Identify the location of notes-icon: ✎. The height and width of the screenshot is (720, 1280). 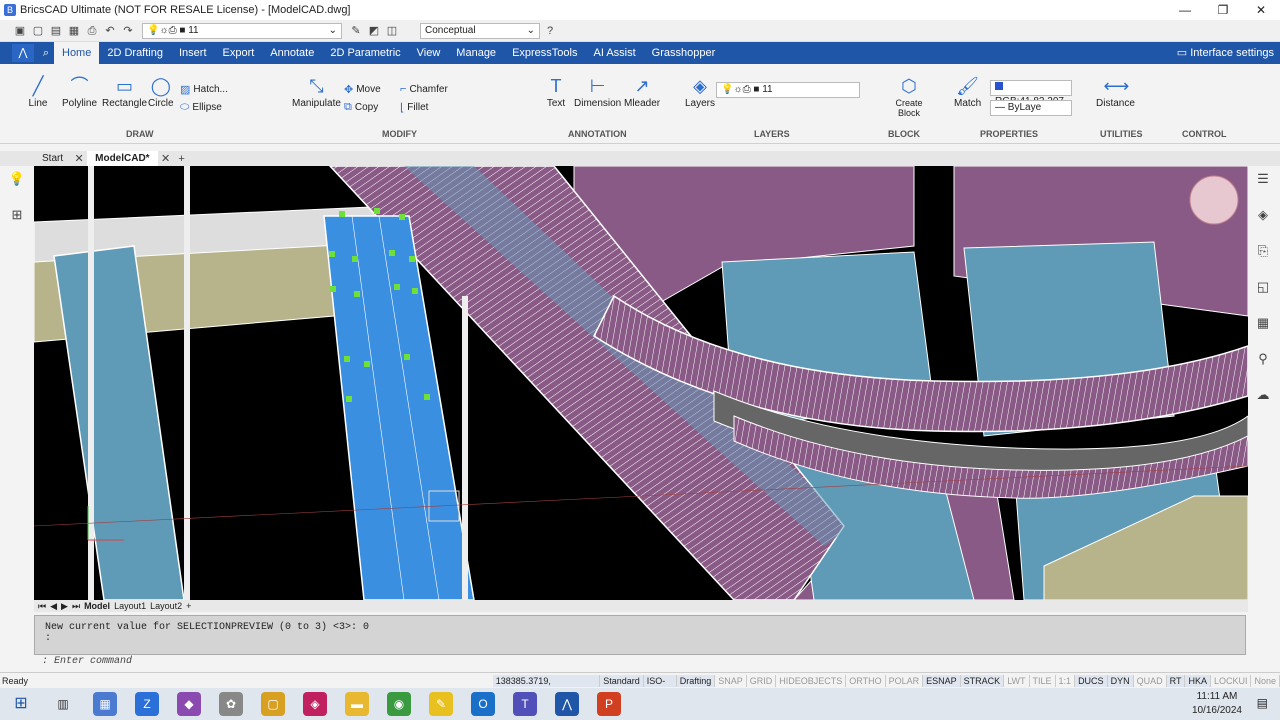
(441, 704).